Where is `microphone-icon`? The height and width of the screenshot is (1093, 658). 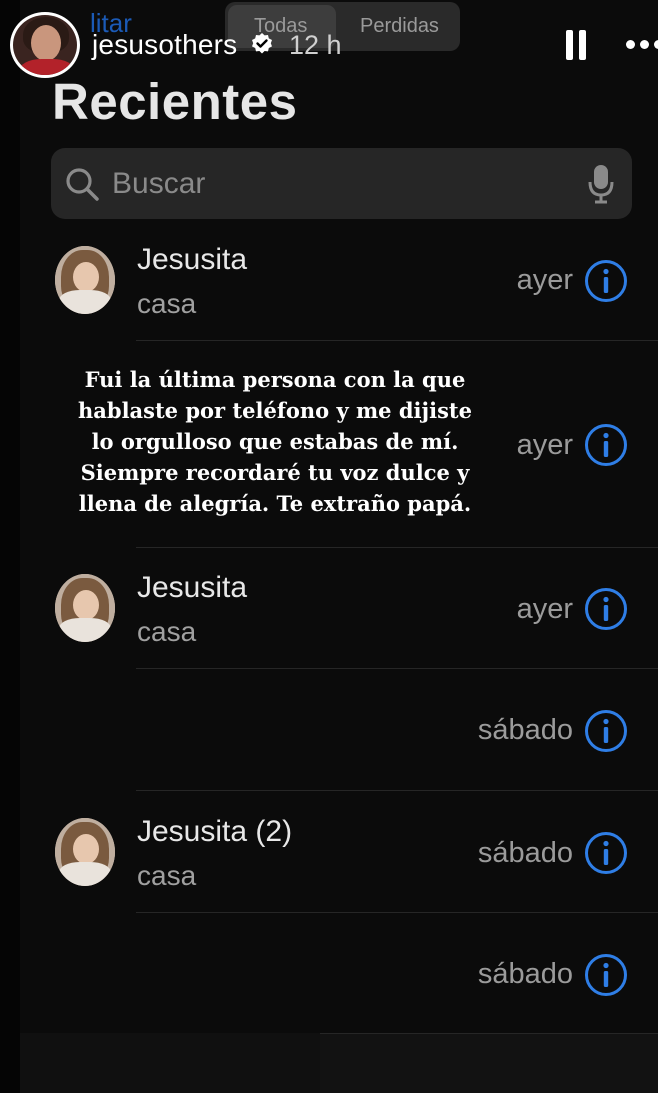
microphone-icon is located at coordinates (601, 184).